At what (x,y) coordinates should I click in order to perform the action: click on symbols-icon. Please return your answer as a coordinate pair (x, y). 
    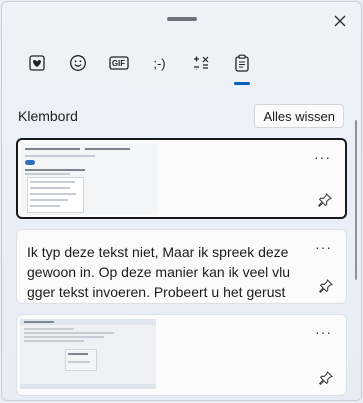
    Looking at the image, I should click on (200, 63).